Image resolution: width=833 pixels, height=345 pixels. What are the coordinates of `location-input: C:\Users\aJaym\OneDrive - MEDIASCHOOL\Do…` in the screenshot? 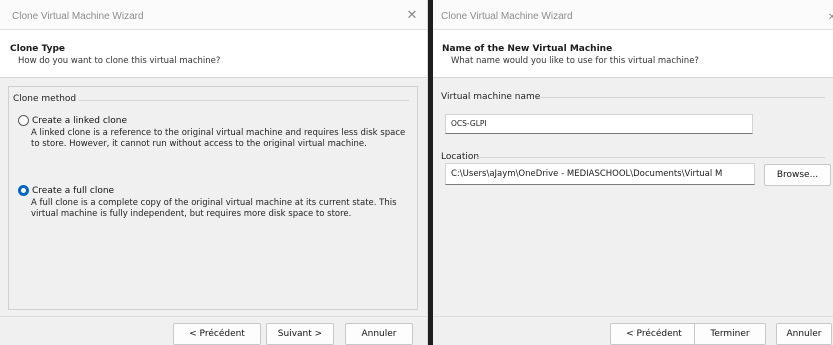 It's located at (600, 174).